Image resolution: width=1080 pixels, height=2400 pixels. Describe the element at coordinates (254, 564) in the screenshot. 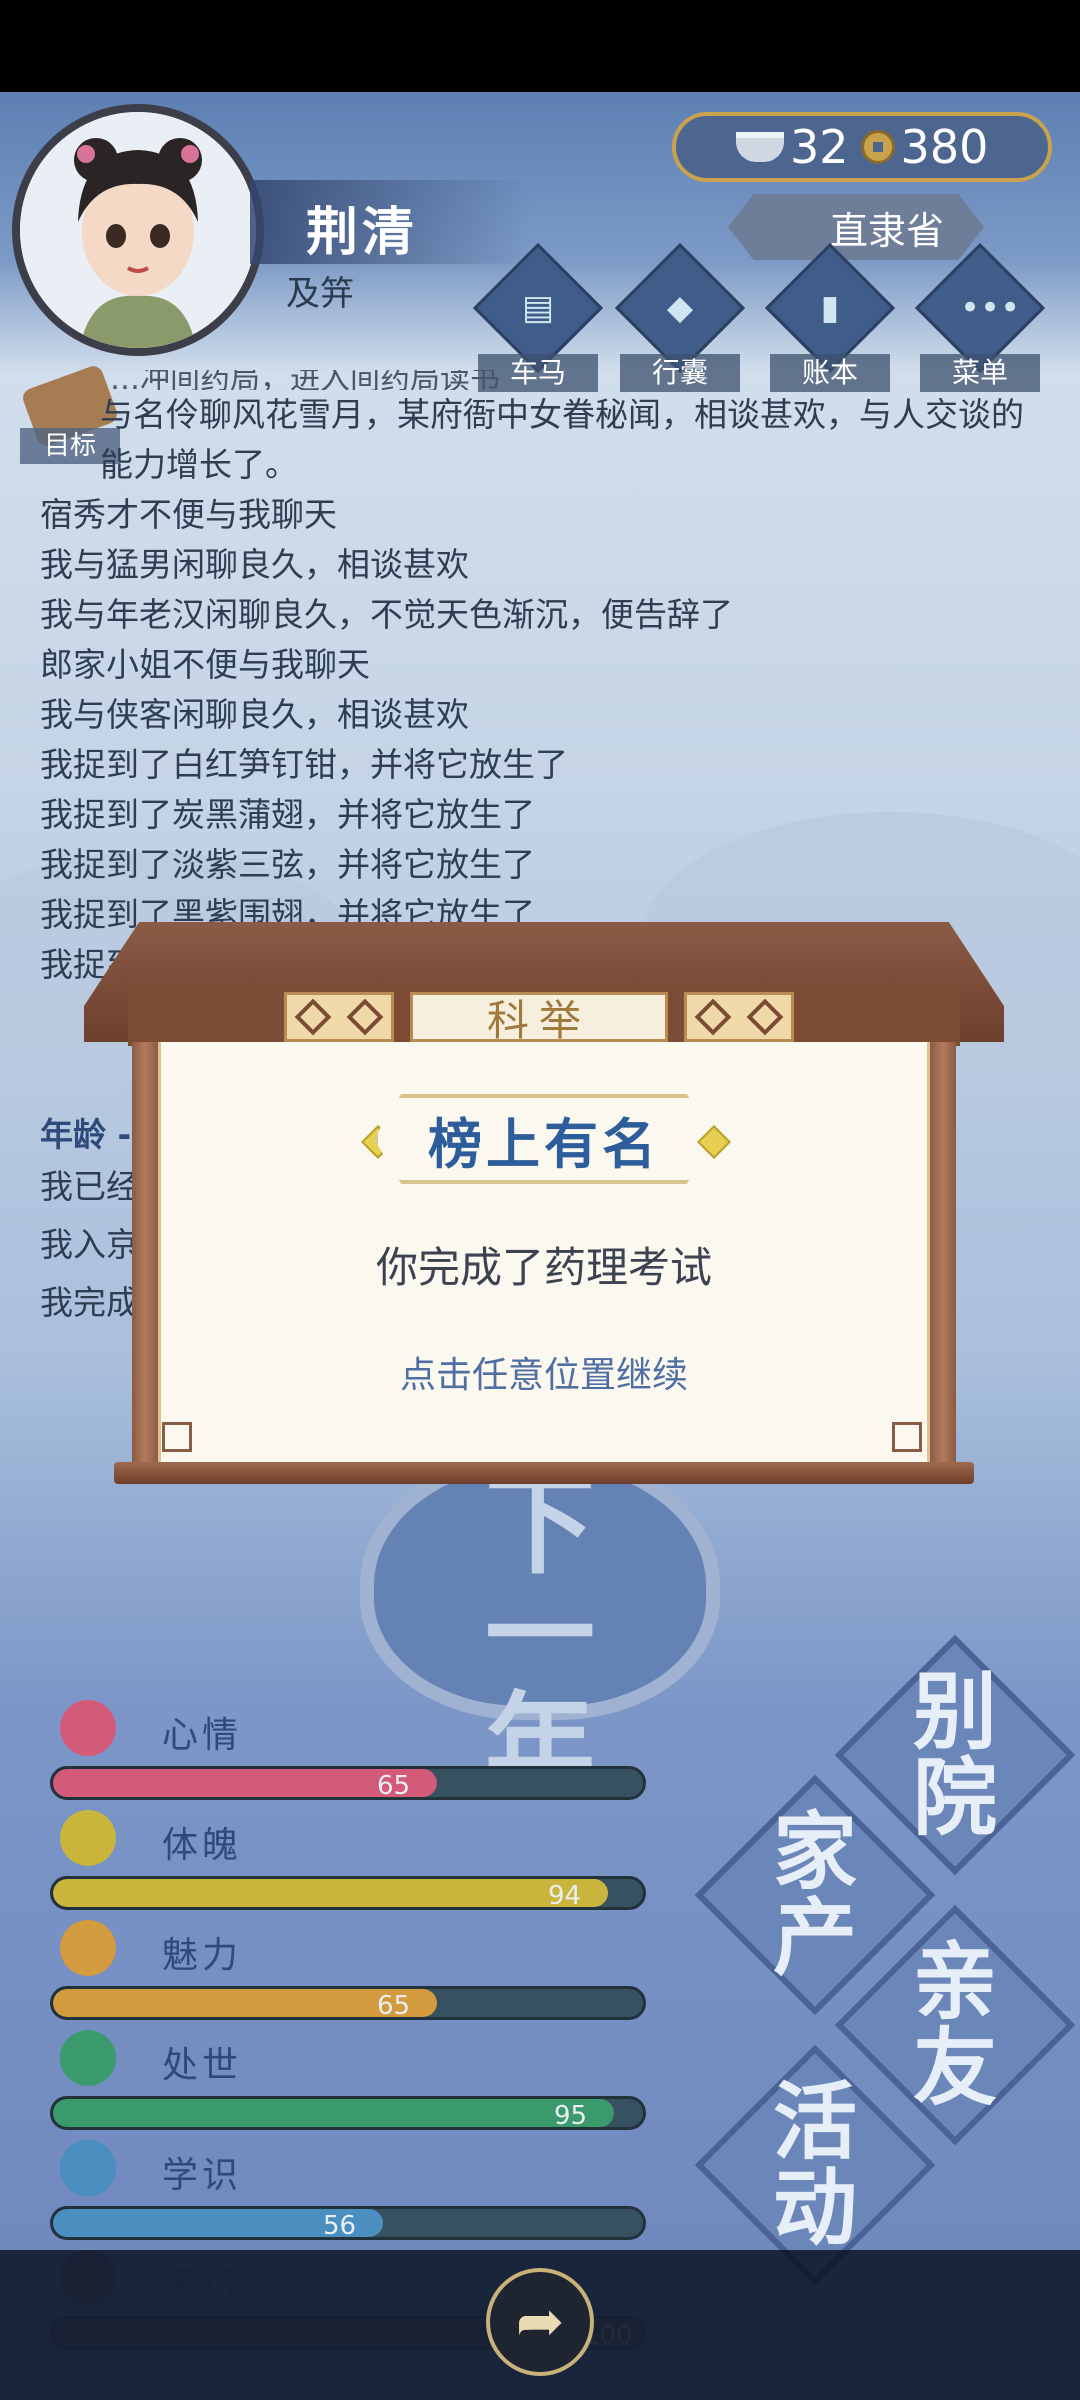

I see `log-line: 我与猛男闲聊良久，相谈甚欢` at that location.